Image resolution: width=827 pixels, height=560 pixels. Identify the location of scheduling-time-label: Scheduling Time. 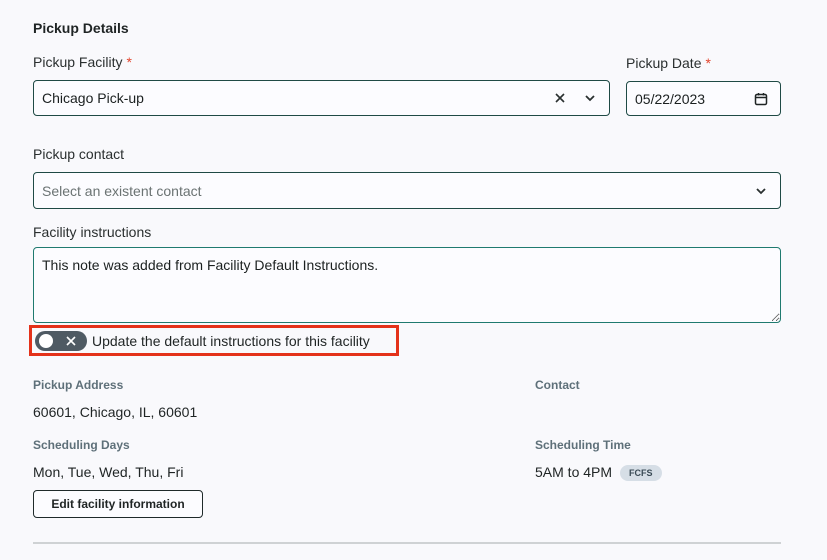
(583, 445).